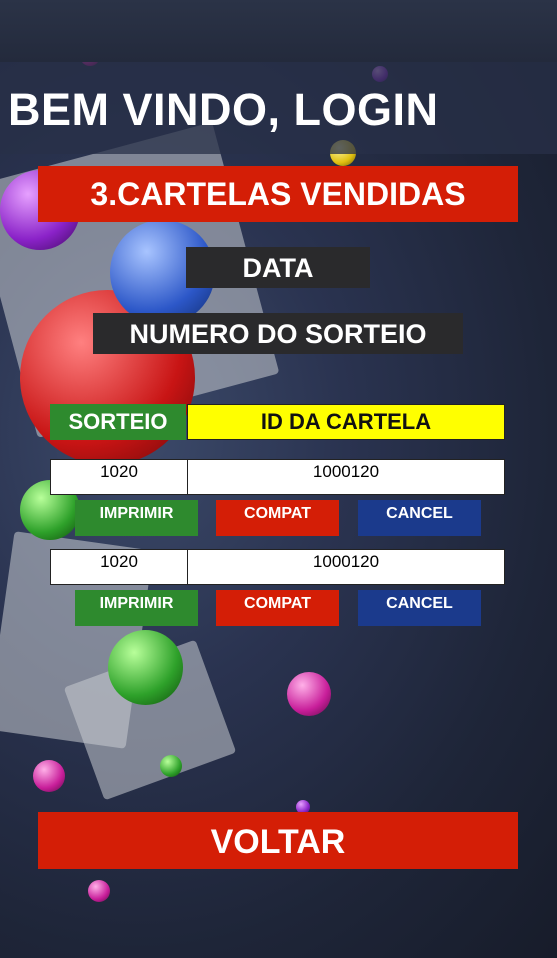 The height and width of the screenshot is (958, 557). What do you see at coordinates (278, 840) in the screenshot?
I see `voltar-button: VOLTAR` at bounding box center [278, 840].